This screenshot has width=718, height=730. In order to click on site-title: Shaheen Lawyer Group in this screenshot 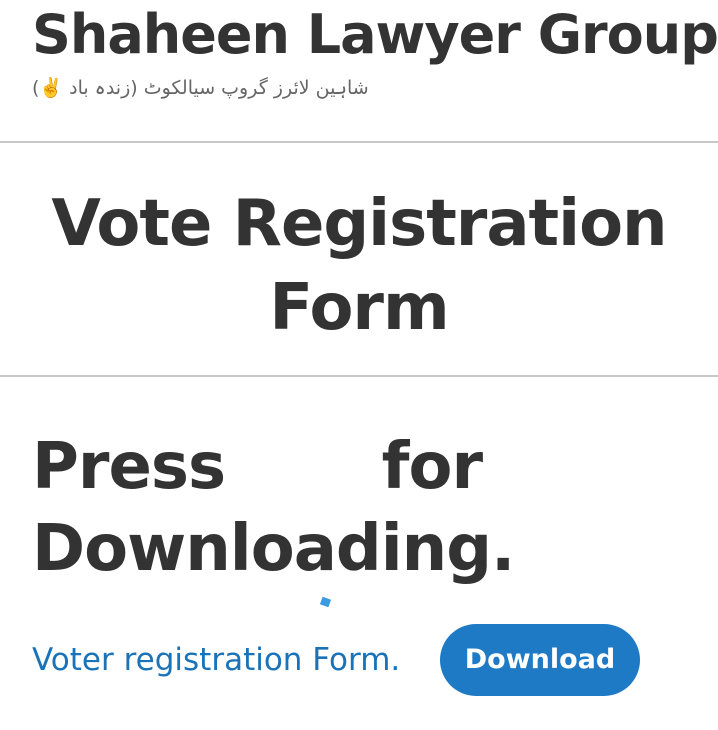, I will do `click(375, 35)`.